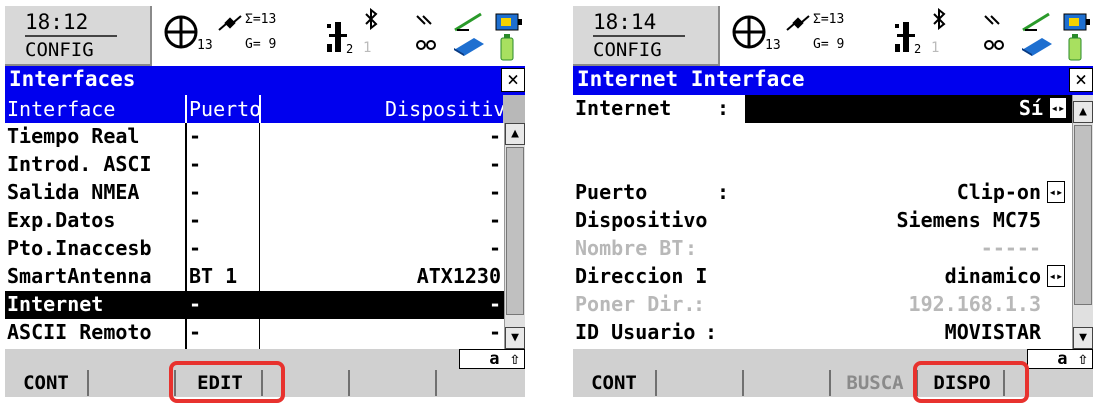 This screenshot has height=403, width=1096. What do you see at coordinates (611, 192) in the screenshot?
I see `field-label: Puerto` at bounding box center [611, 192].